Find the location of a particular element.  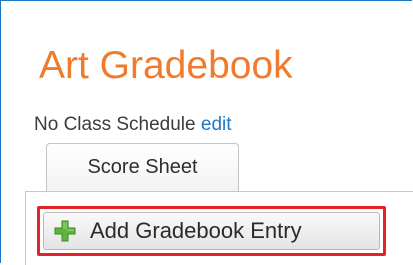

tab-label: Score Sheet is located at coordinates (142, 167).